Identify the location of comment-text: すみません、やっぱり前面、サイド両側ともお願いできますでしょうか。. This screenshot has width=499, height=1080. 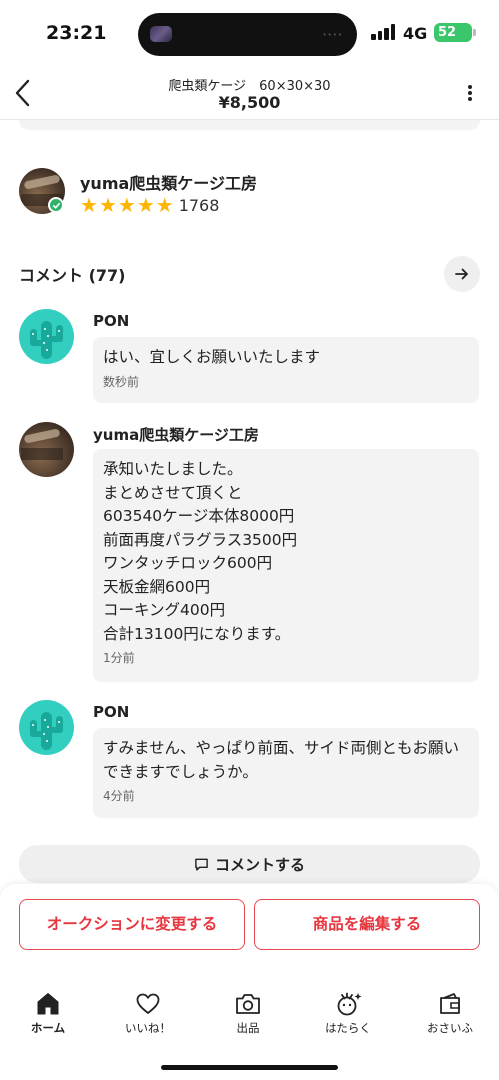
(281, 760).